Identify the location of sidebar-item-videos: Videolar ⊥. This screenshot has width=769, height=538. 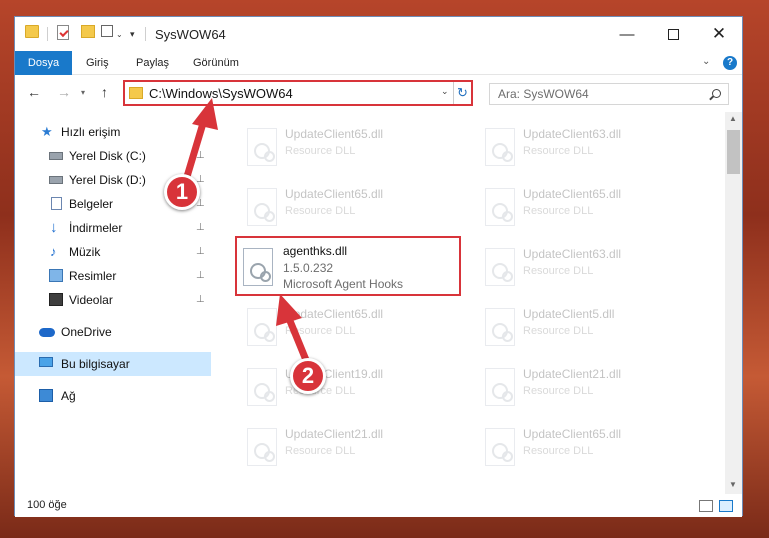
(113, 300).